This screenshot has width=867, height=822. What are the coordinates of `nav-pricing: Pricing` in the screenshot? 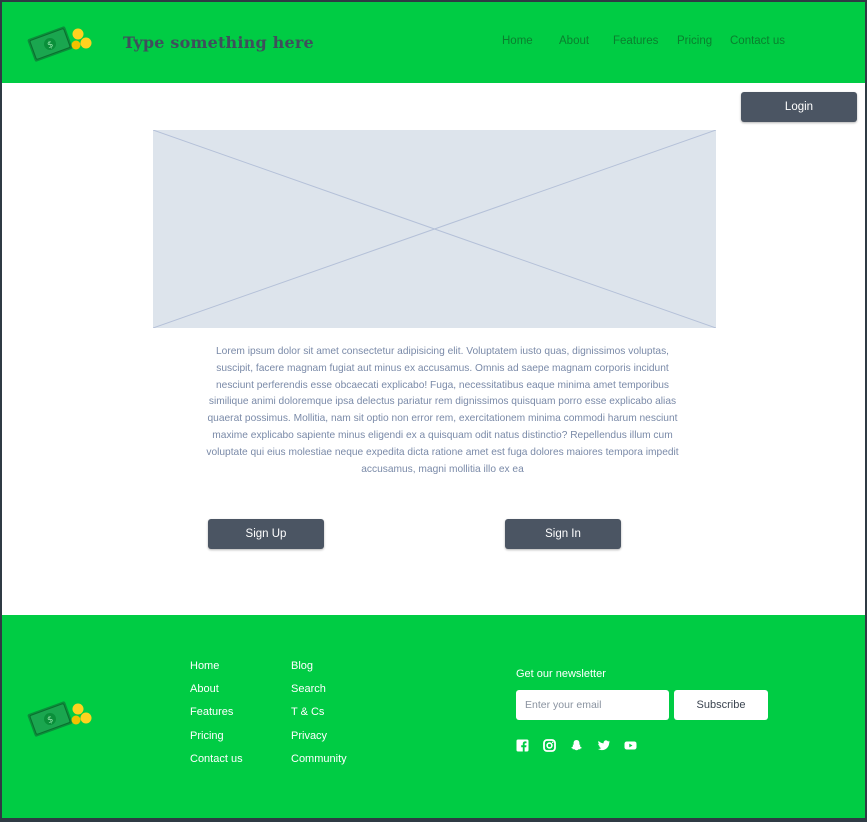 It's located at (694, 41).